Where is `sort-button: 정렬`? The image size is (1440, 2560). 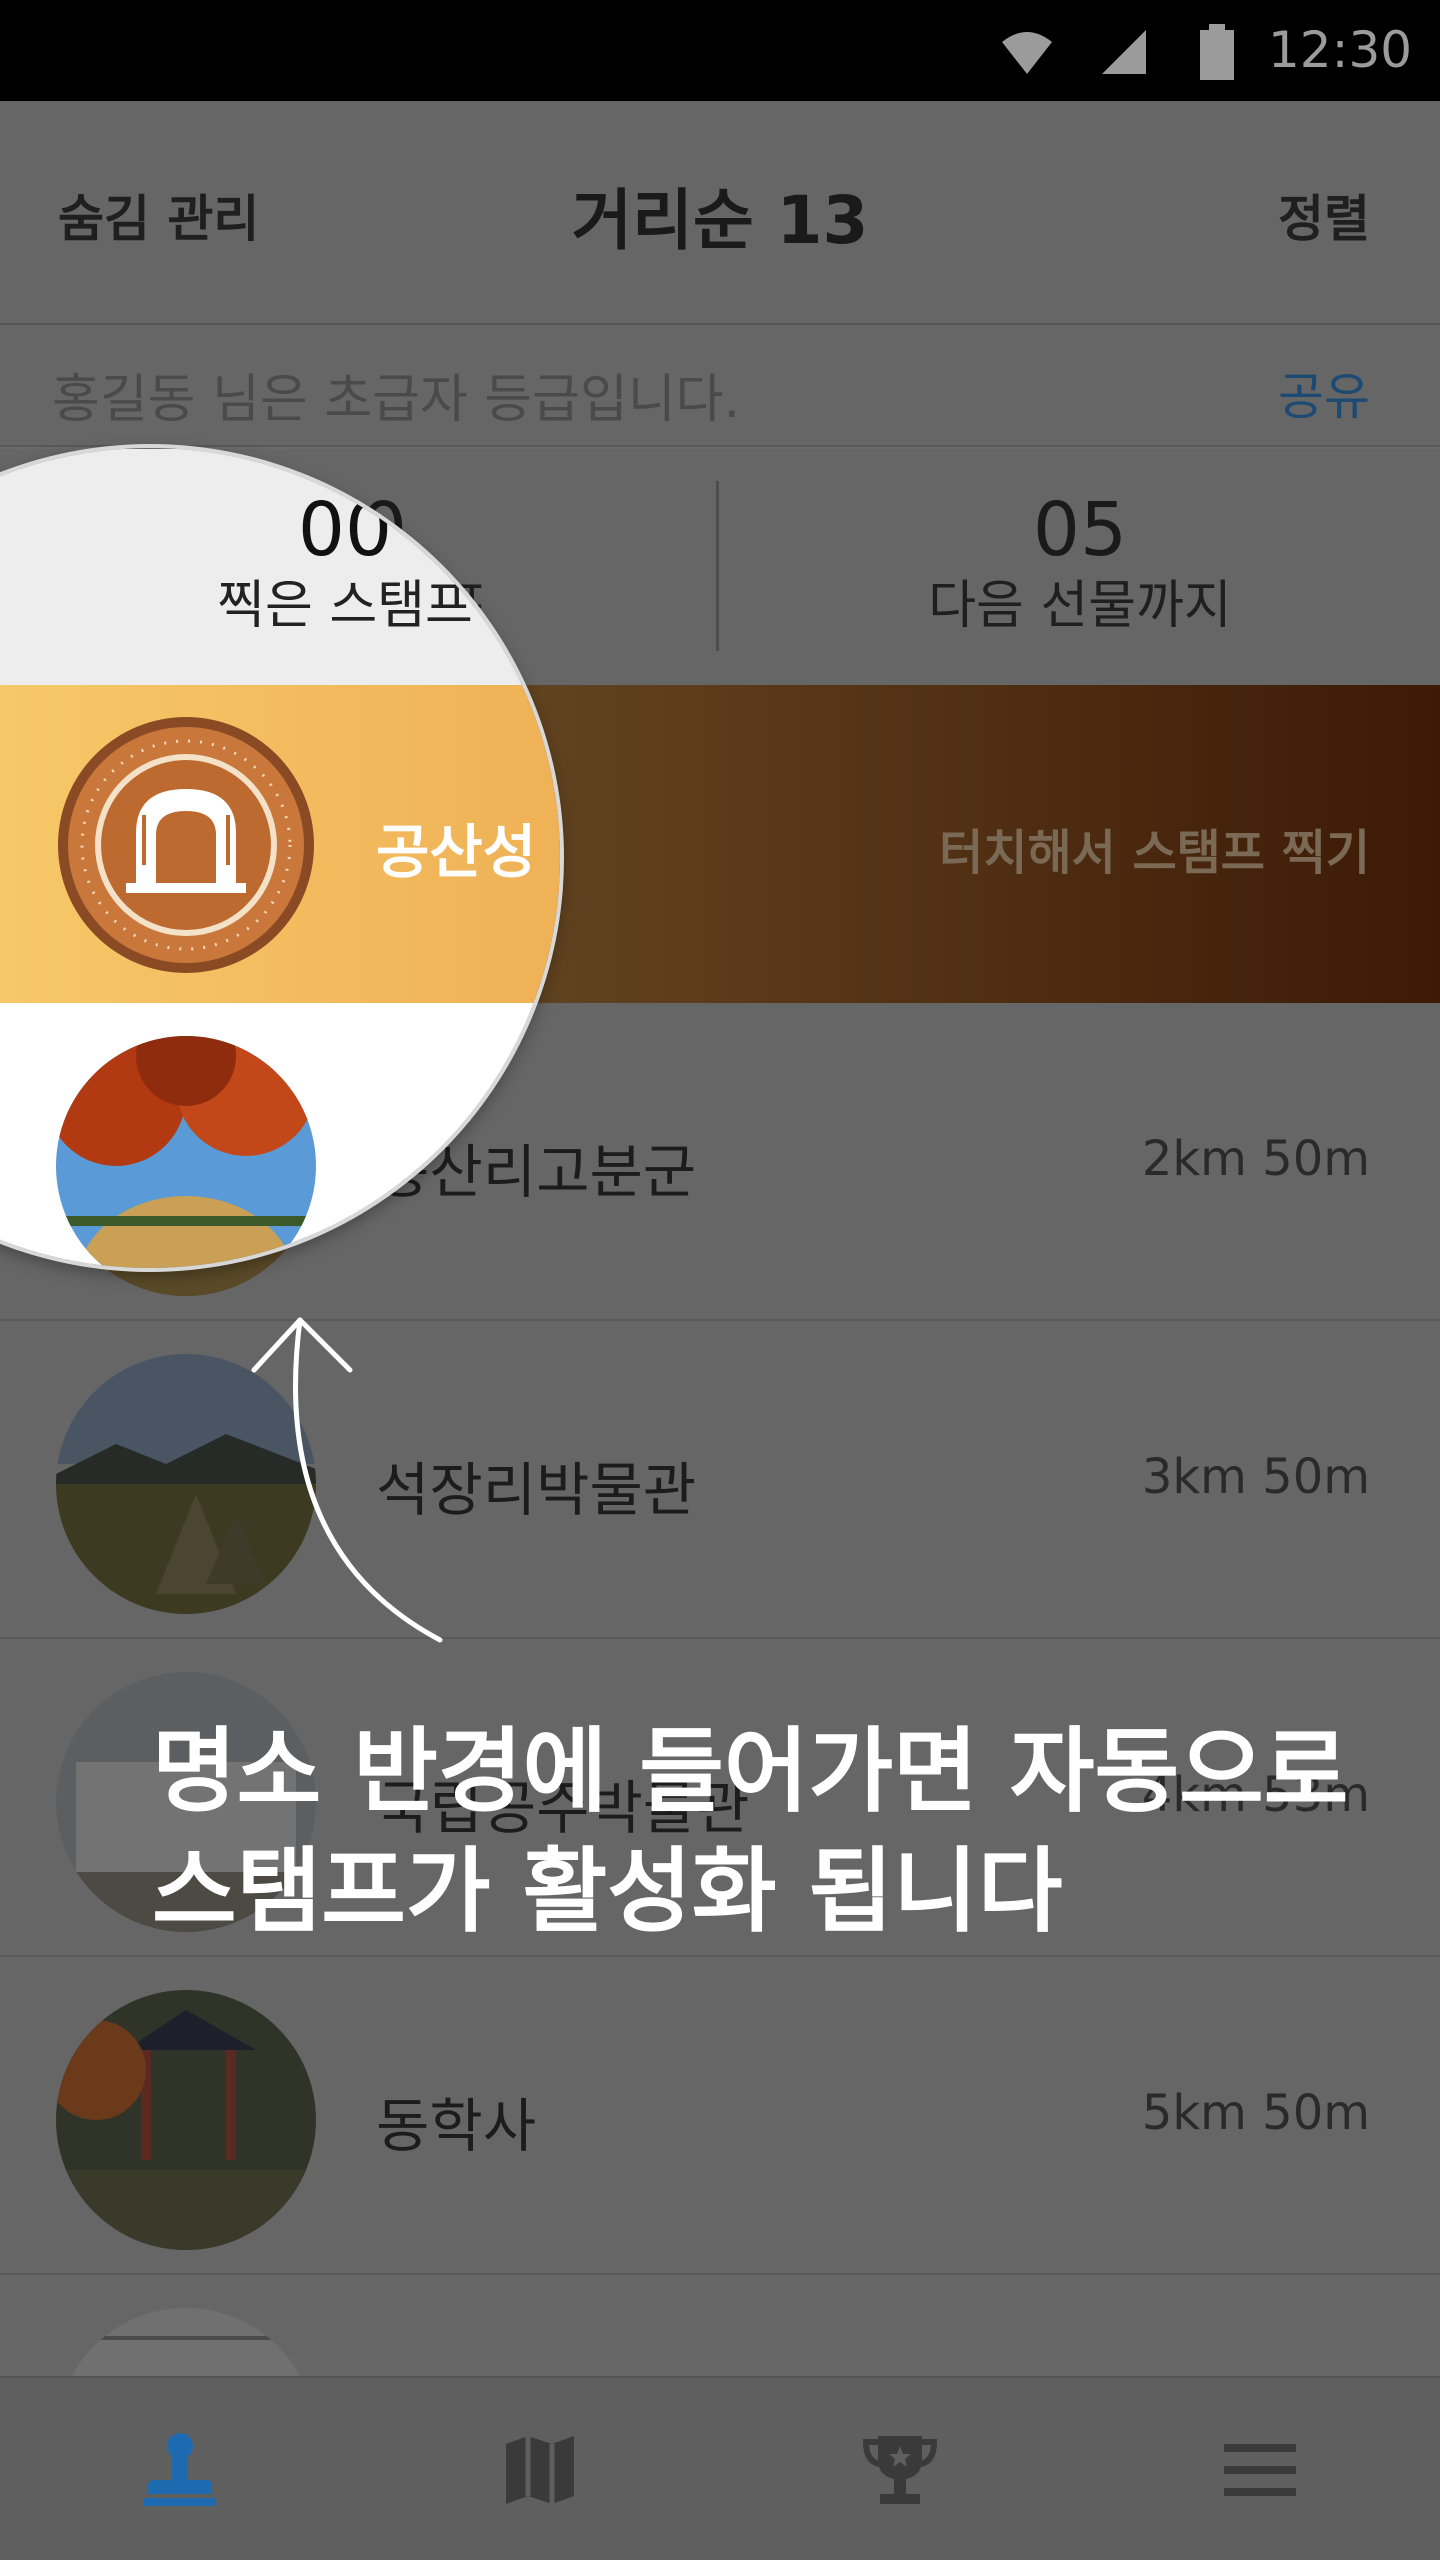 sort-button: 정렬 is located at coordinates (1324, 215).